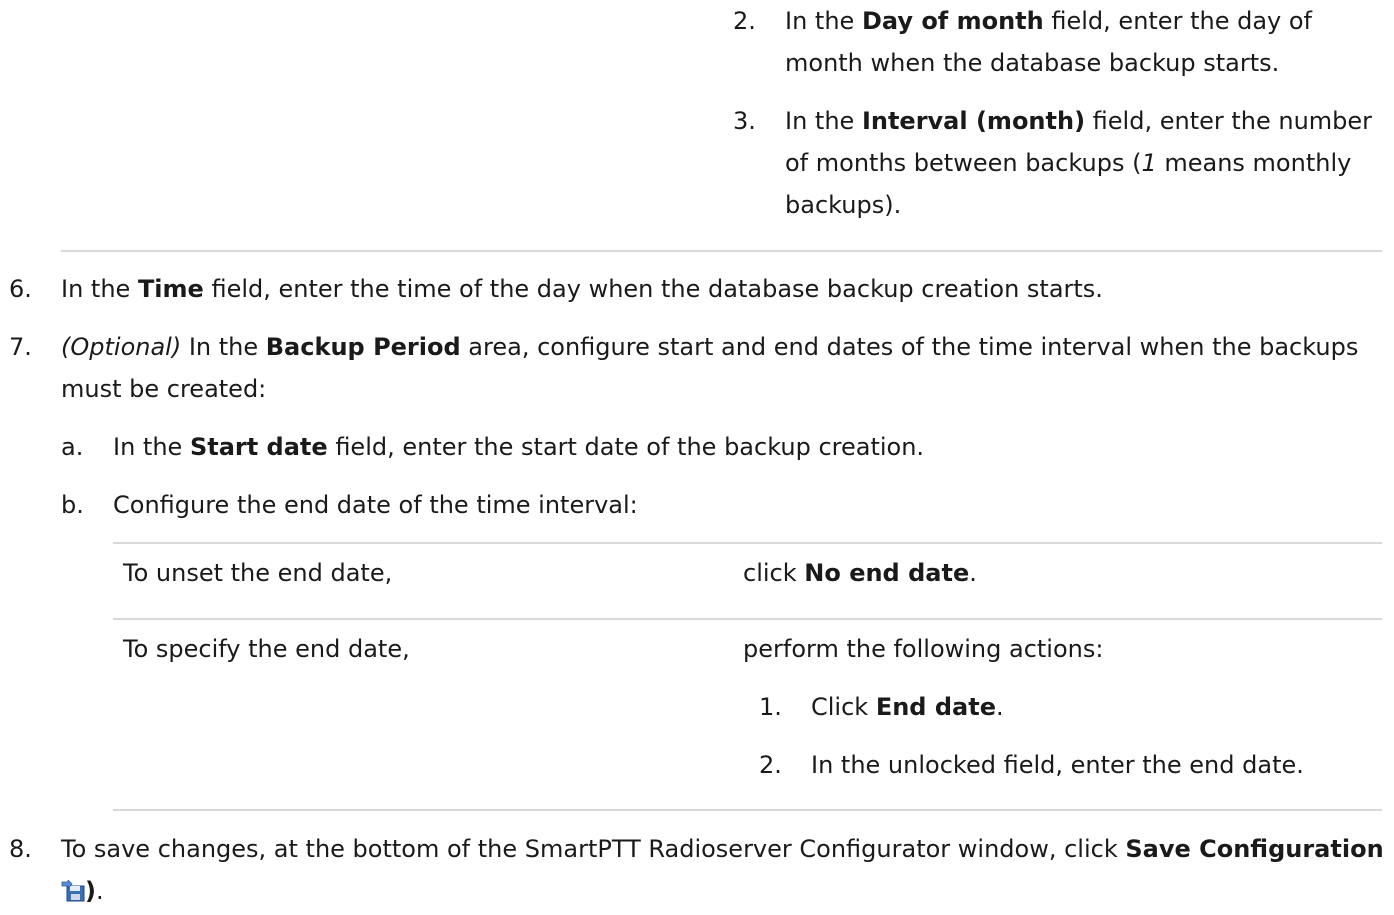 The image size is (1394, 915). What do you see at coordinates (1032, 63) in the screenshot?
I see `list-text-line2: month when the database backup starts.` at bounding box center [1032, 63].